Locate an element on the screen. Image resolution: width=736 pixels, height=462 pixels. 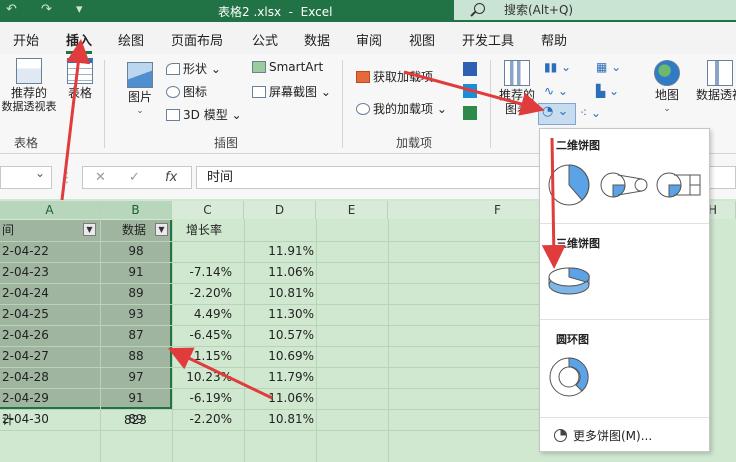
cell-c-row is located at coordinates (202, 251).